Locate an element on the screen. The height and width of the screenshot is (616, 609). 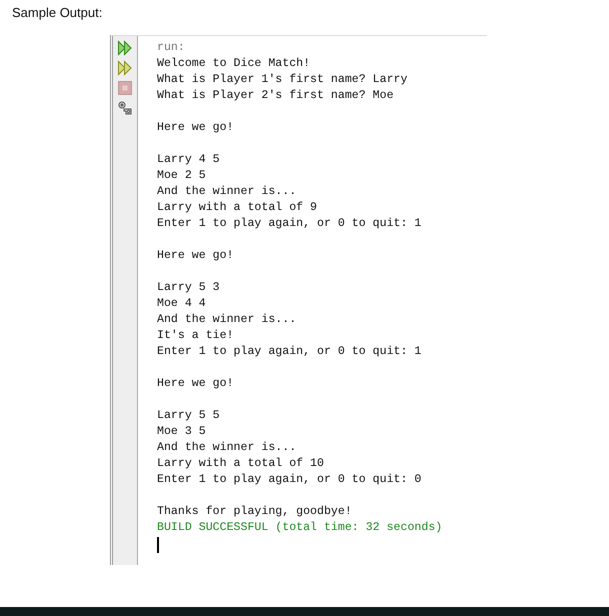
settings-icon is located at coordinates (125, 108).